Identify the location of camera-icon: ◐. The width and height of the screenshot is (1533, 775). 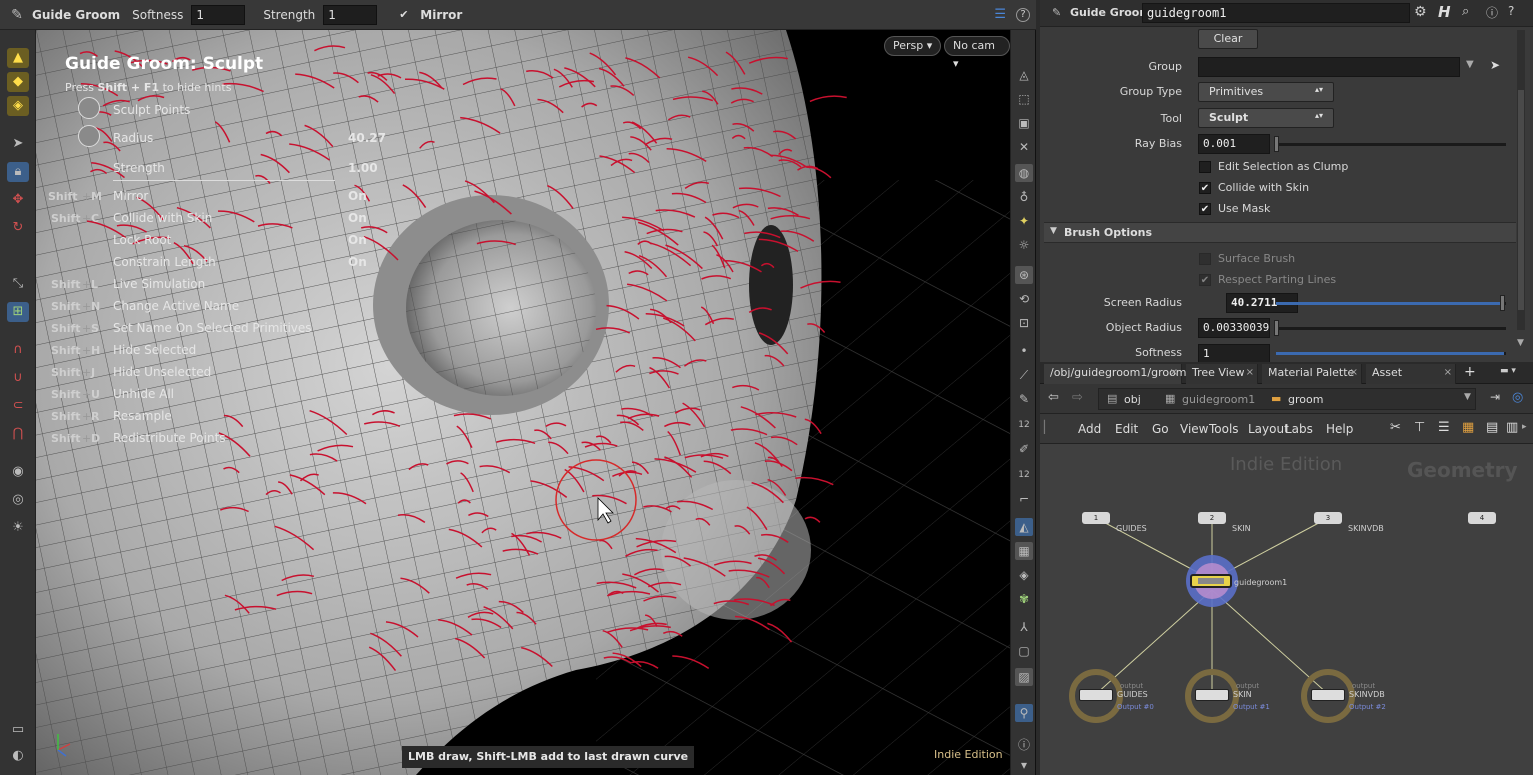
(18, 756).